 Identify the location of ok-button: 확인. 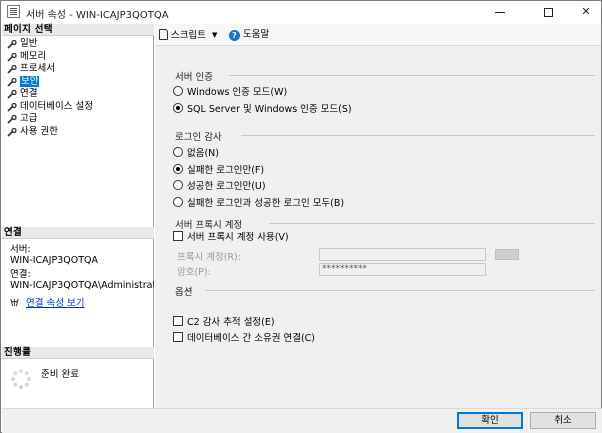
(490, 420).